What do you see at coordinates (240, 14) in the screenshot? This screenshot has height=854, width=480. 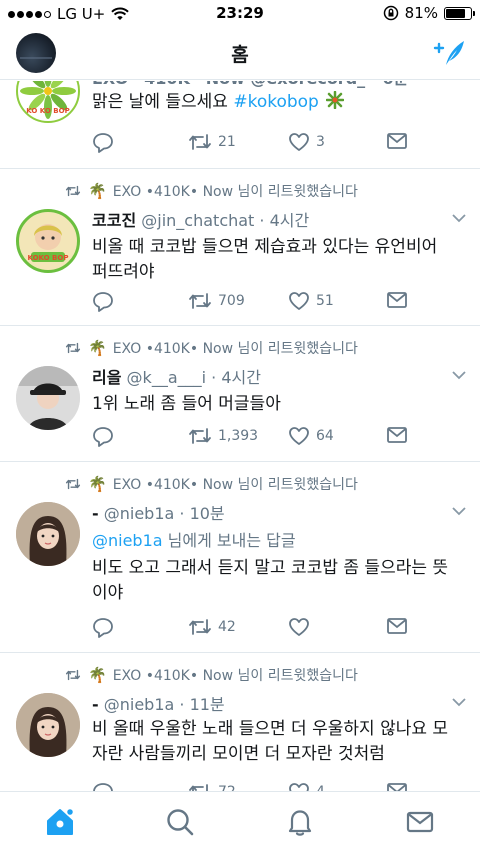 I see `status-bar: LG U+ 23:29 81%` at bounding box center [240, 14].